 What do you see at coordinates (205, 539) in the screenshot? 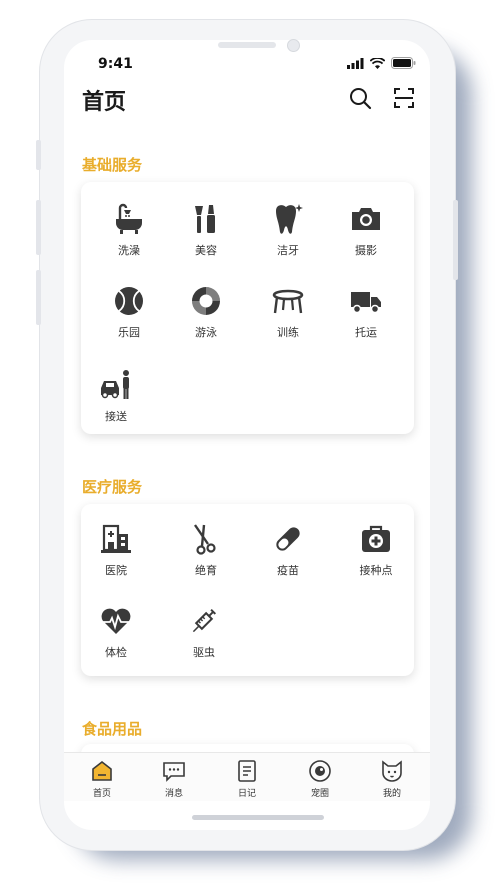
I see `scissors-icon` at bounding box center [205, 539].